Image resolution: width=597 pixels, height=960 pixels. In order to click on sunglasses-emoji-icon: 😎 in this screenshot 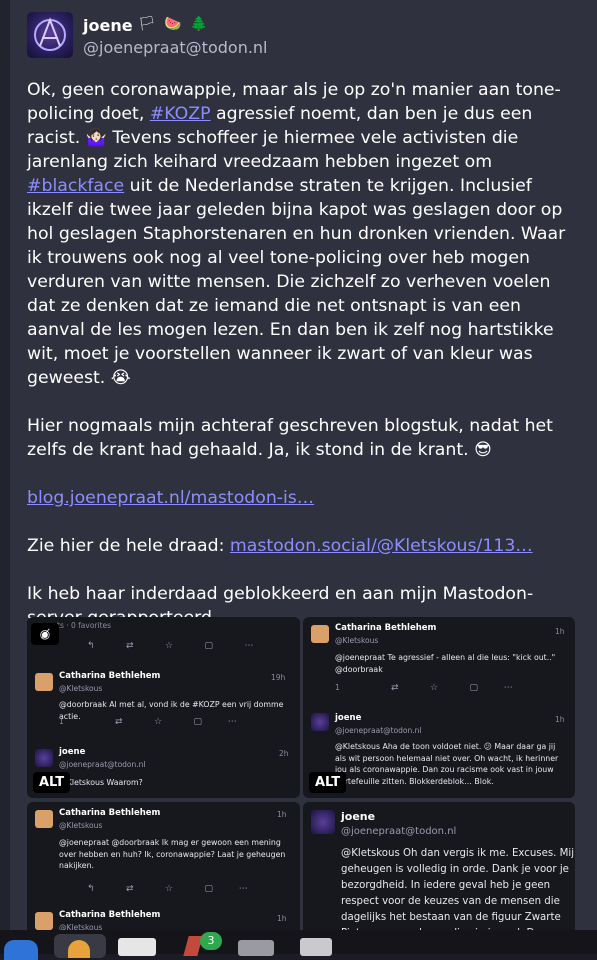, I will do `click(483, 450)`.